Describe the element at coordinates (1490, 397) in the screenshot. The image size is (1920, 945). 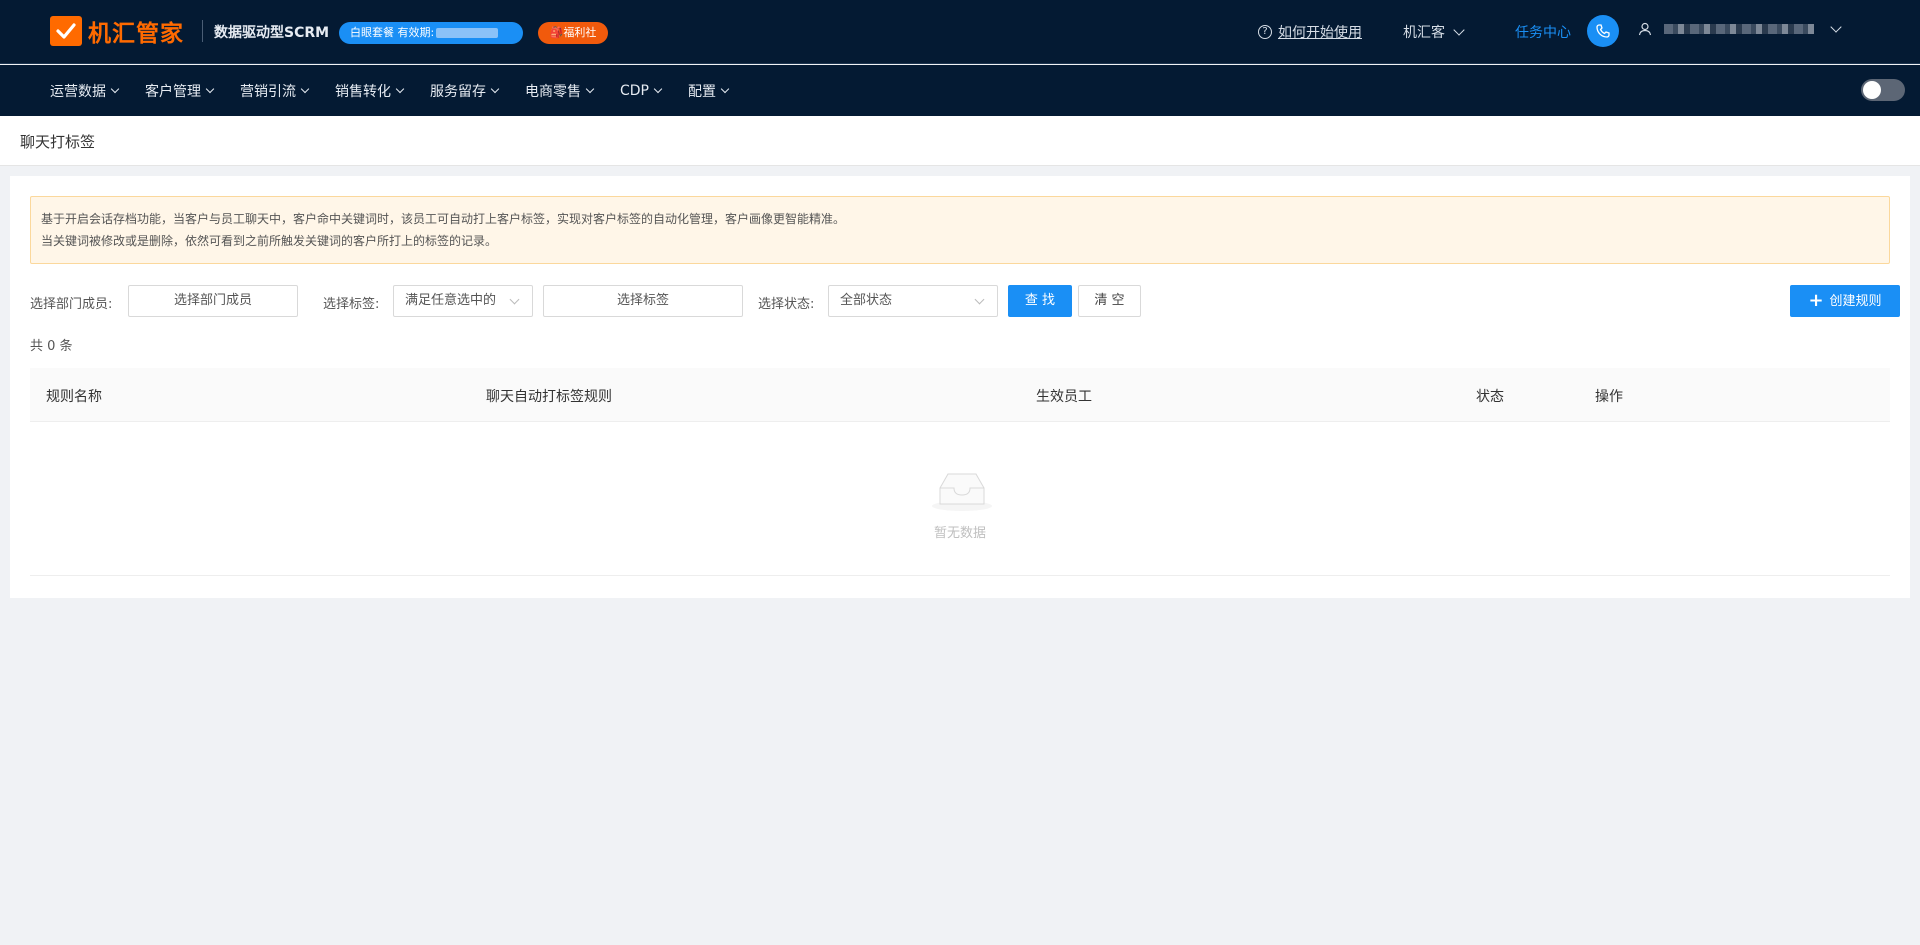
I see `column-header-status: 状态` at that location.